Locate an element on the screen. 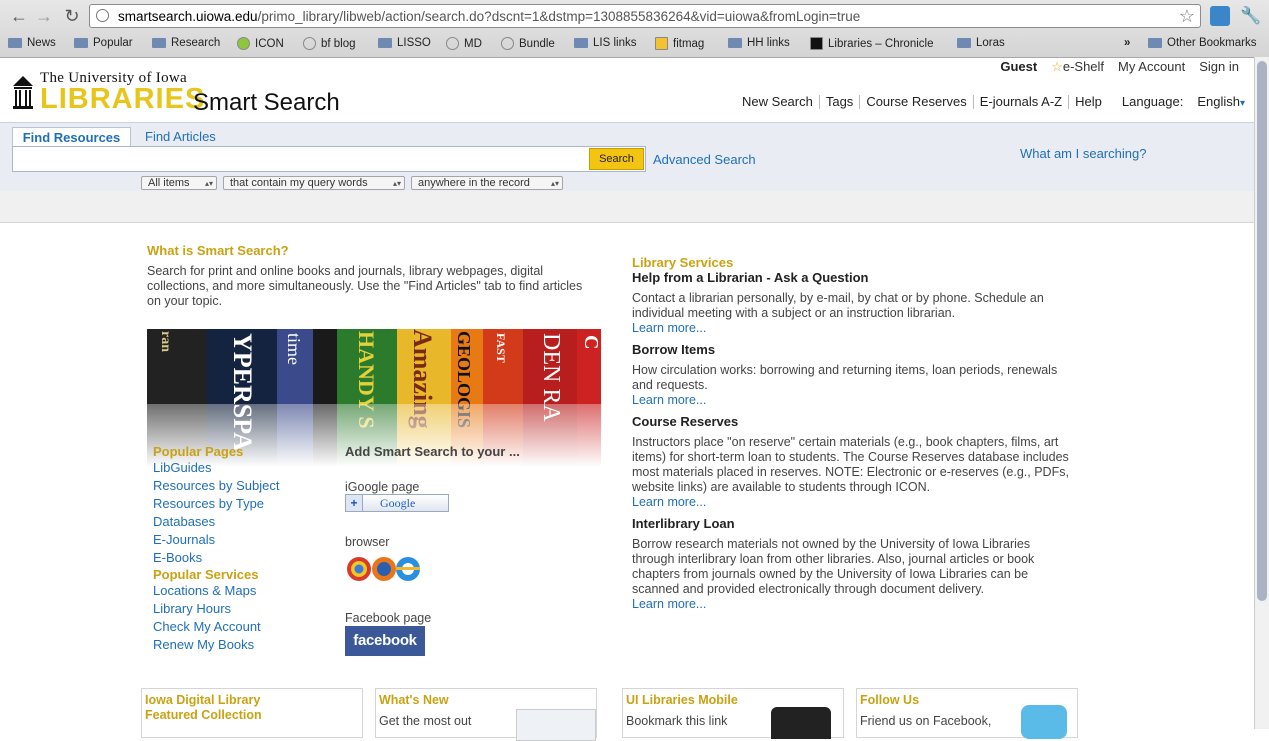 The image size is (1269, 741). bookmark-hh-links: HH links is located at coordinates (759, 43).